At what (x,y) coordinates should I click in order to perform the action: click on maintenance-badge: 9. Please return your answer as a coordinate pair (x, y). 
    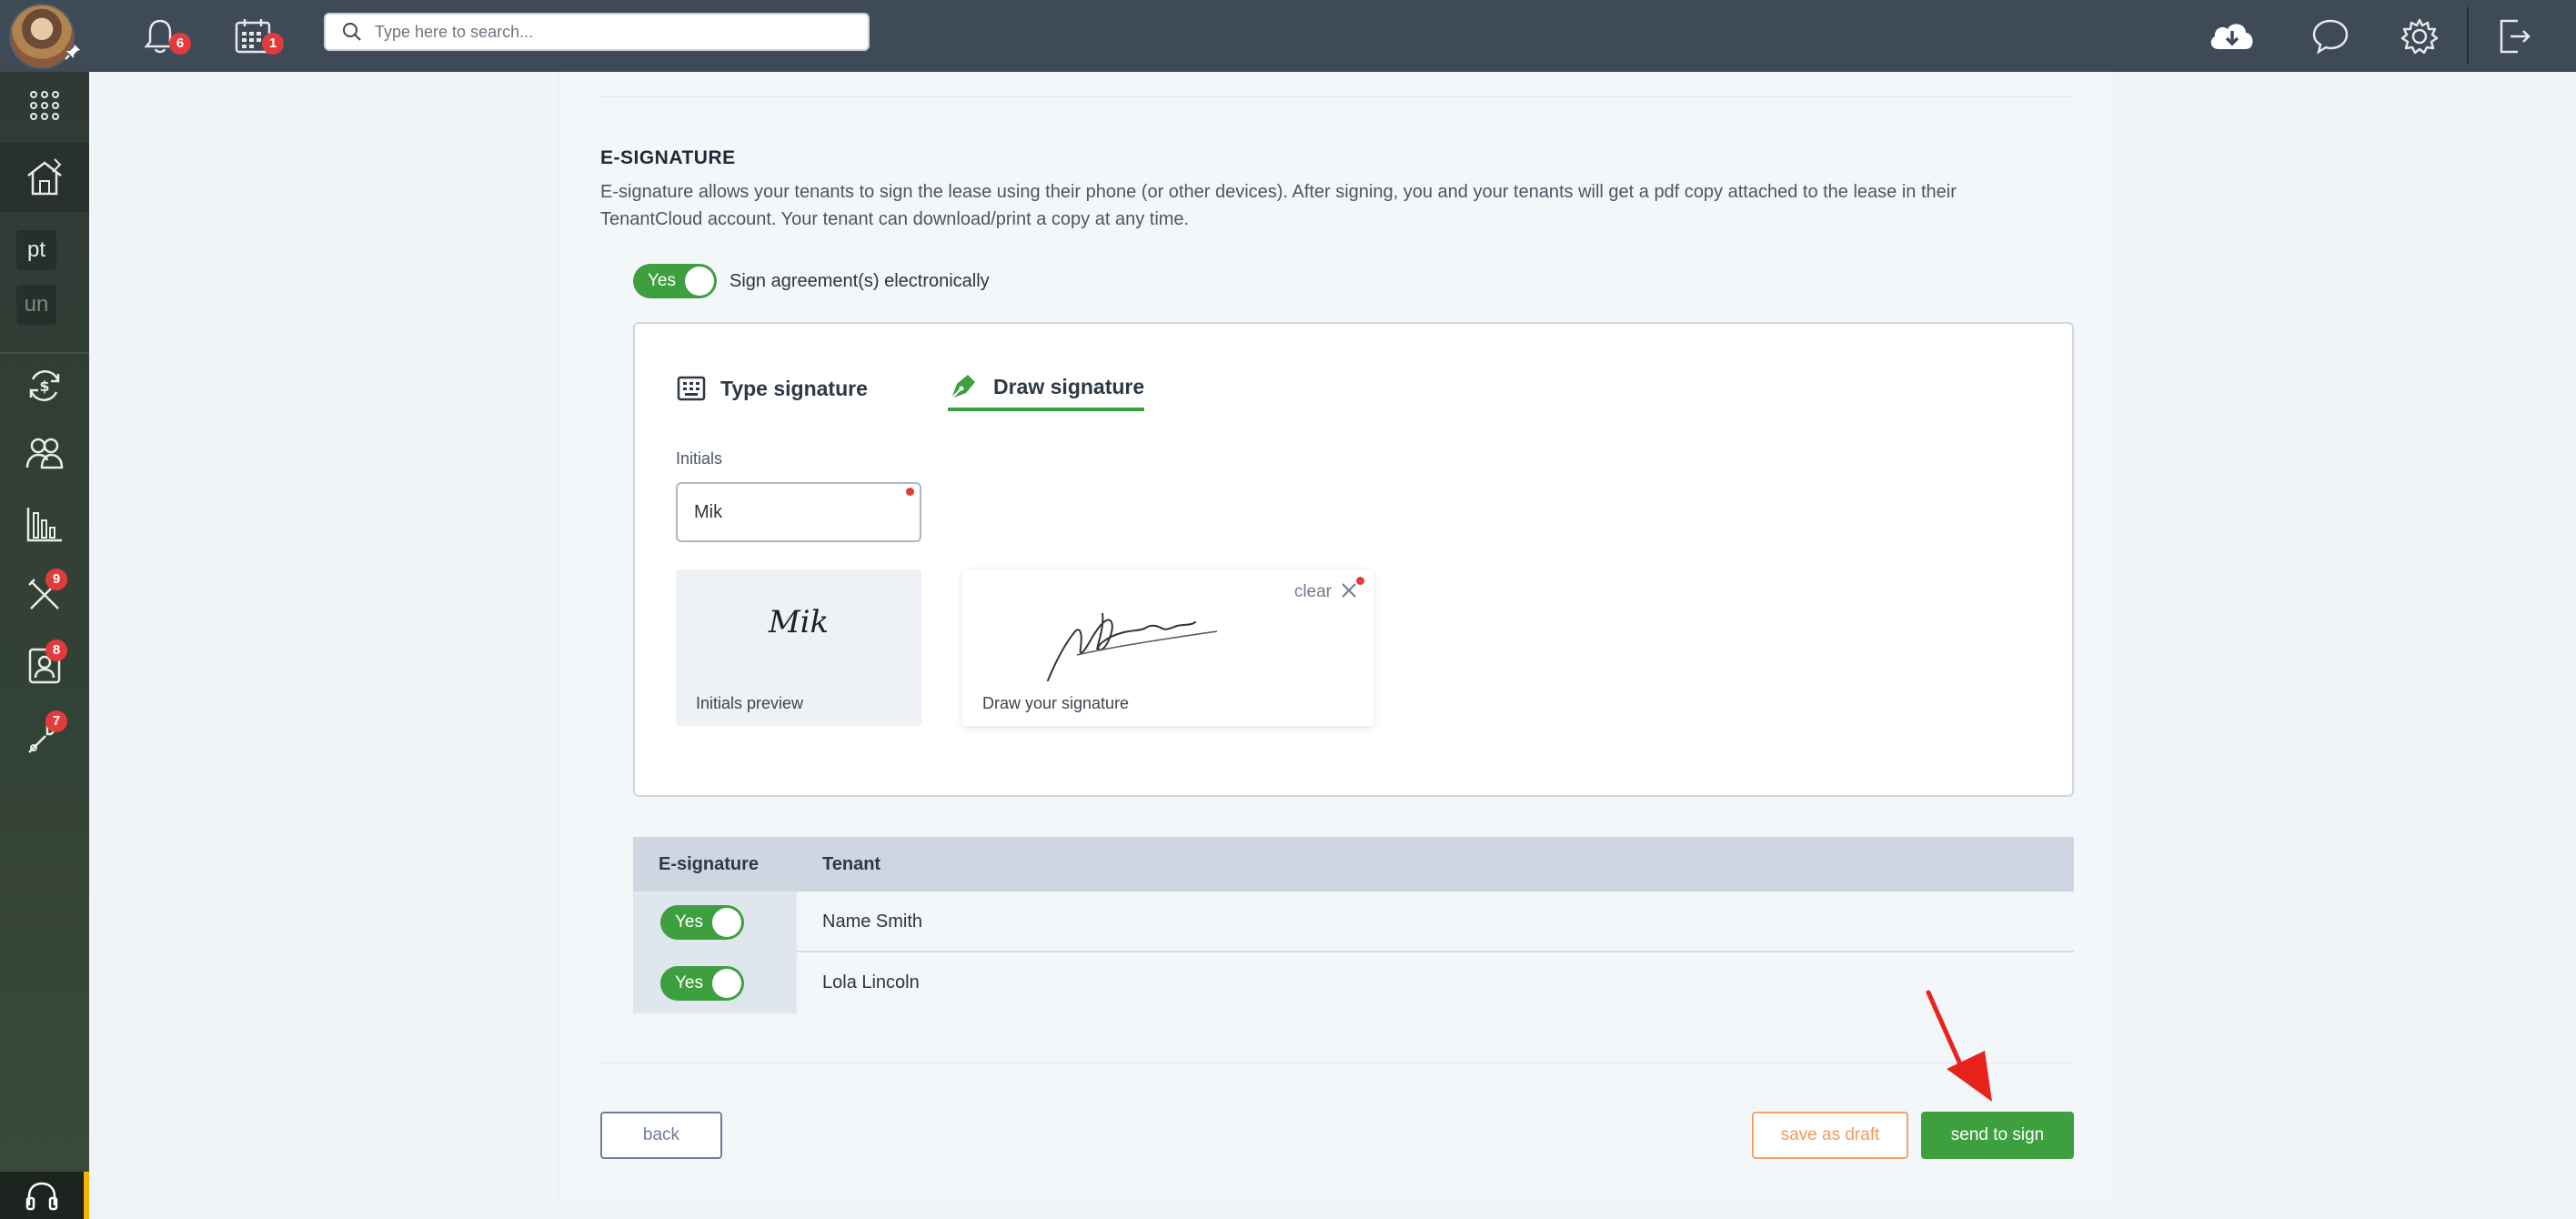
    Looking at the image, I should click on (56, 579).